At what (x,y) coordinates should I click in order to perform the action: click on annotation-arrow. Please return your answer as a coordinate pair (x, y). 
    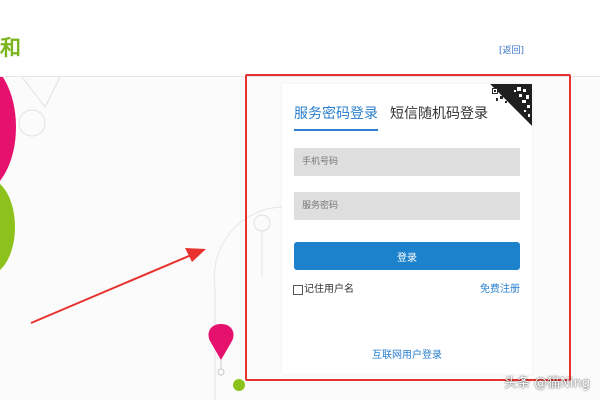
    Looking at the image, I should click on (113, 288).